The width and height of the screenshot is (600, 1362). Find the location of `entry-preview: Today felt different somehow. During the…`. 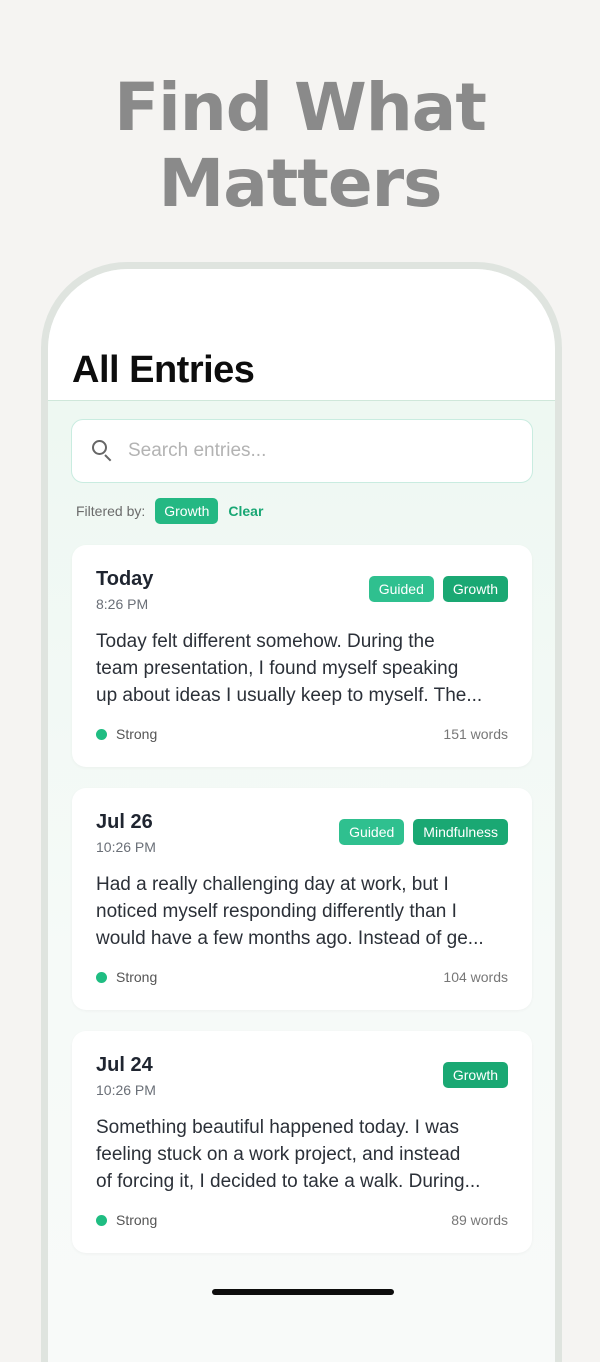

entry-preview: Today felt different somehow. During the… is located at coordinates (305, 668).